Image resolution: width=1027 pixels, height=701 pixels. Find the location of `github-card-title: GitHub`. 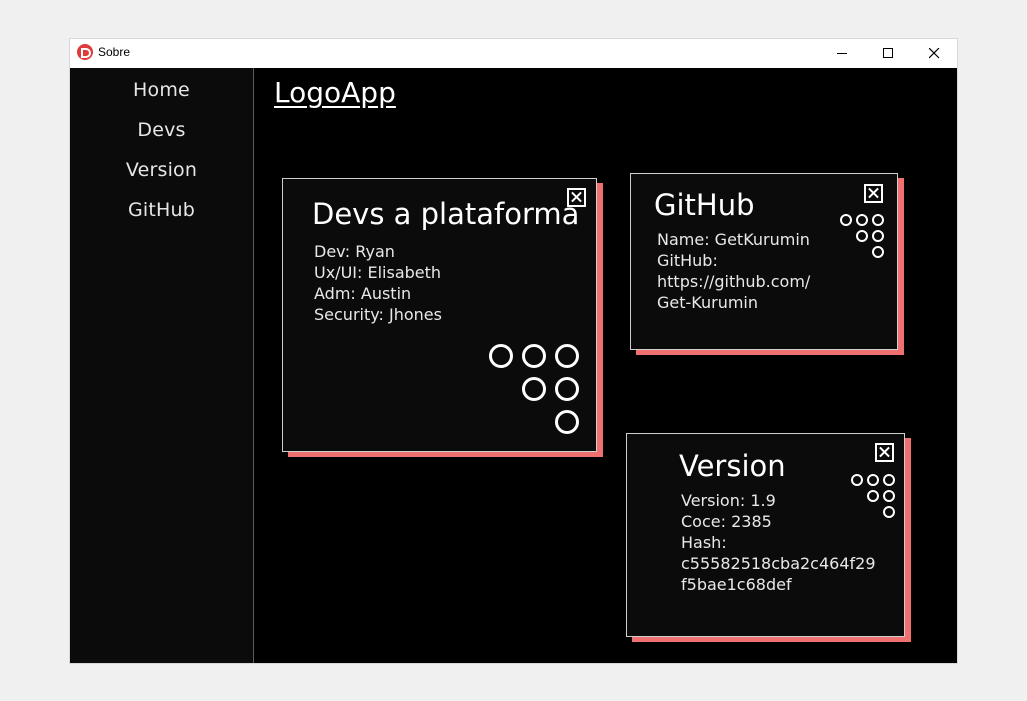

github-card-title: GitHub is located at coordinates (704, 205).